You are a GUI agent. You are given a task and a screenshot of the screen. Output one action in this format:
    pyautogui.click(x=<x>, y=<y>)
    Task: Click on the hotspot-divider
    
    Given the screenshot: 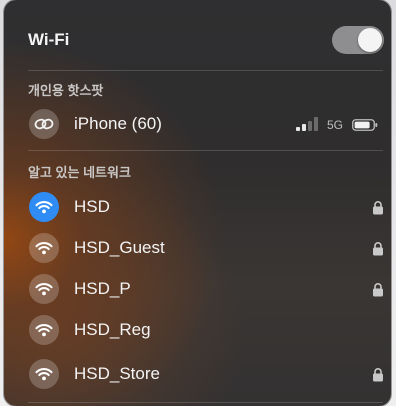 What is the action you would take?
    pyautogui.click(x=205, y=150)
    